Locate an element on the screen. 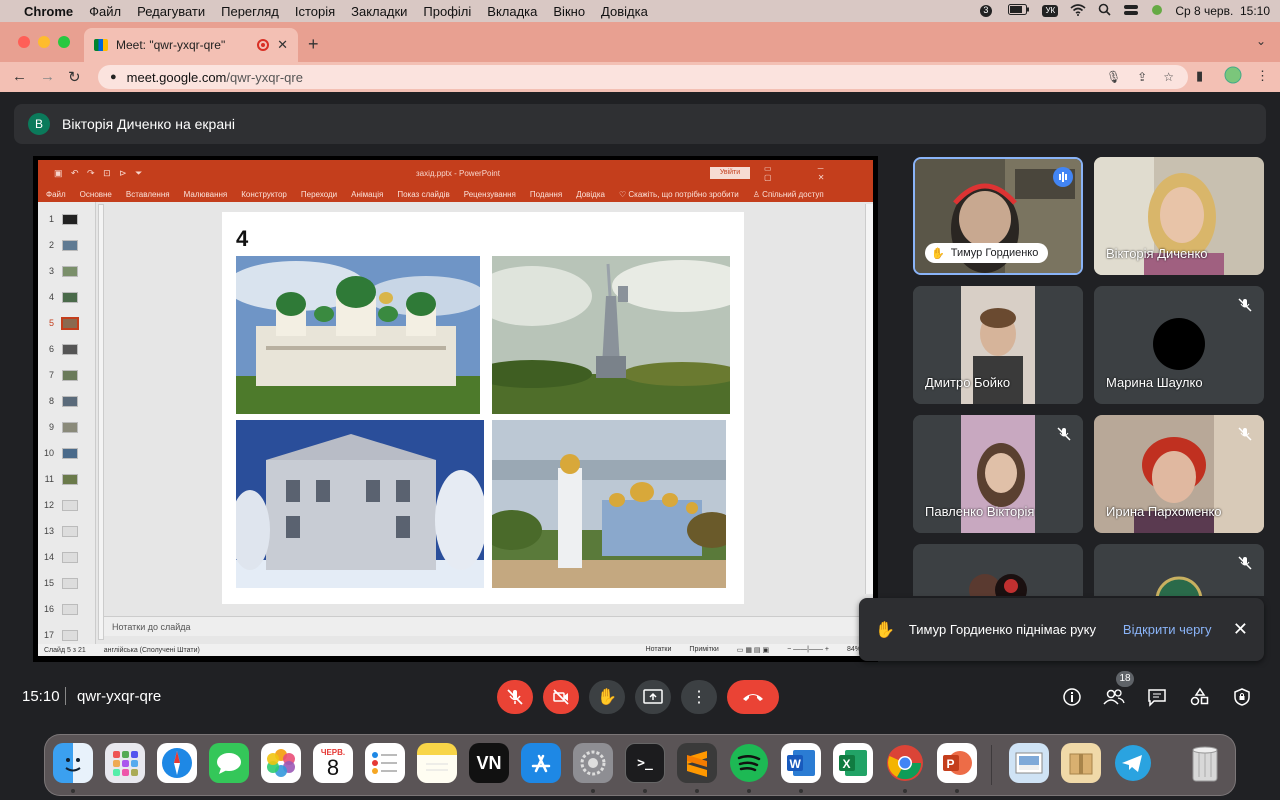  safari-icon is located at coordinates (177, 763).